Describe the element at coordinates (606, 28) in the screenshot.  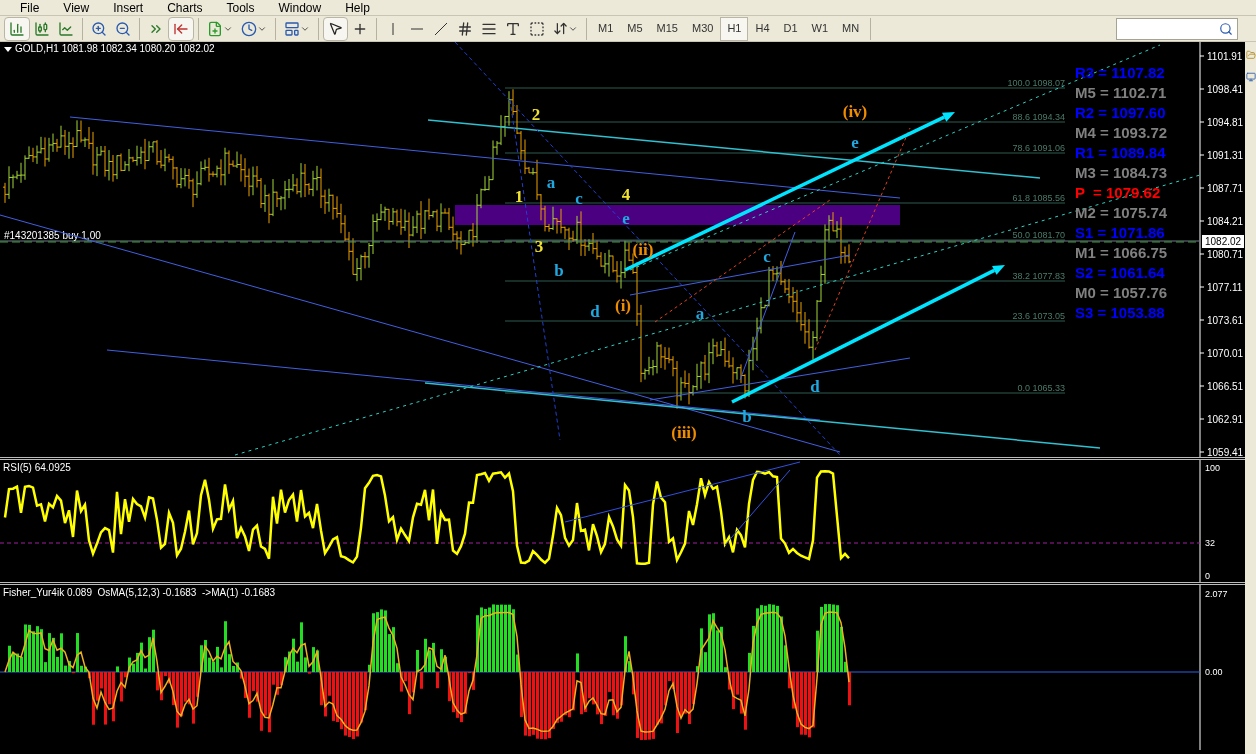
I see `timeframe-button: M1` at that location.